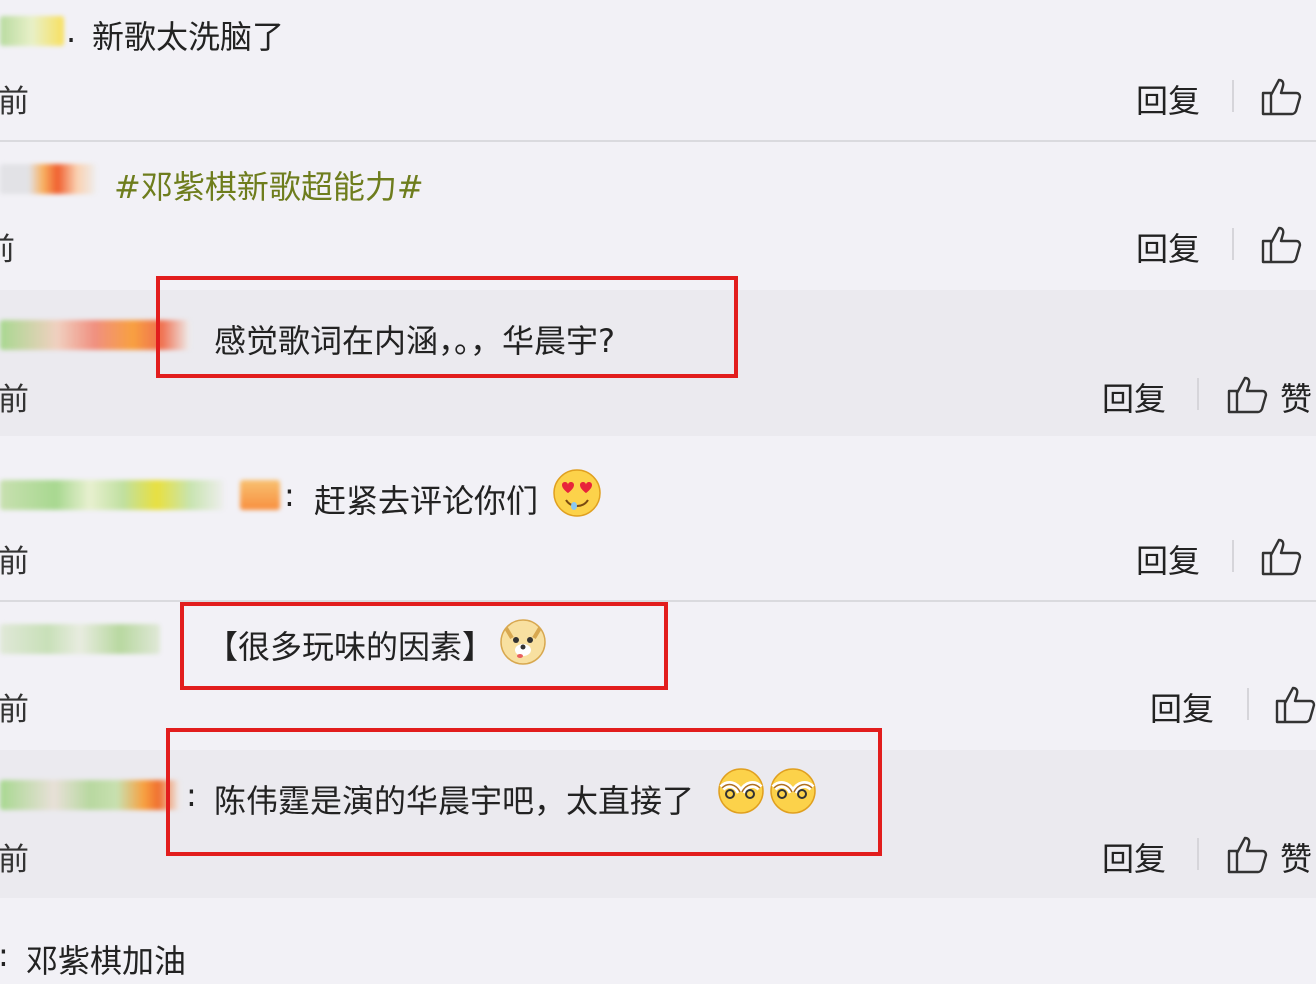 The image size is (1316, 984). What do you see at coordinates (71, 31) in the screenshot?
I see `colon: .` at bounding box center [71, 31].